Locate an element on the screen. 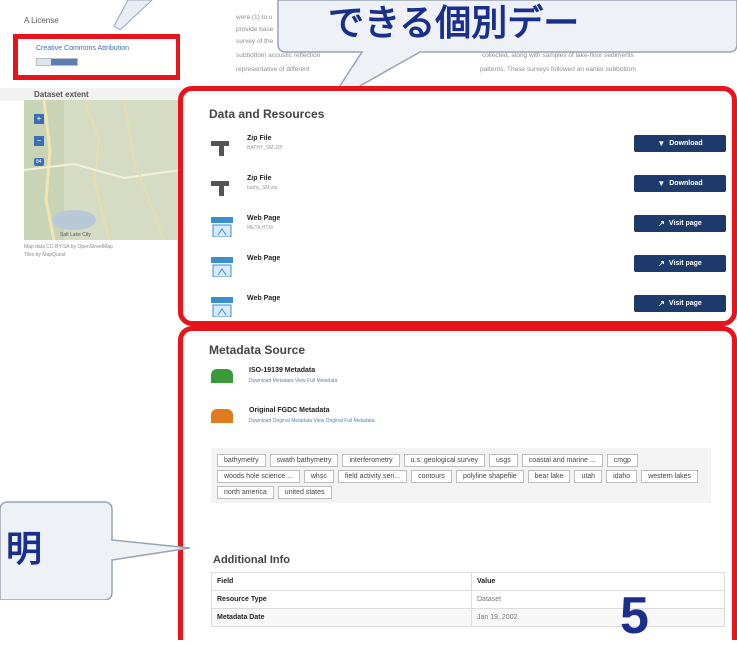 The height and width of the screenshot is (645, 737). resource-item: Zip File BATHY_SM.ZIP ▼ Download is located at coordinates (471, 152).